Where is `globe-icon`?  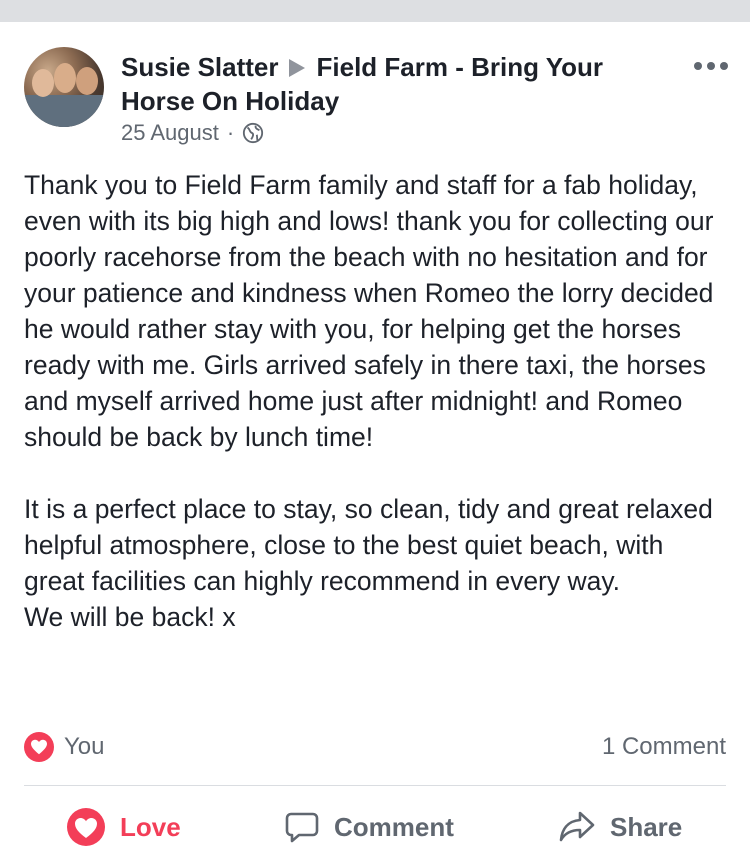
globe-icon is located at coordinates (253, 133).